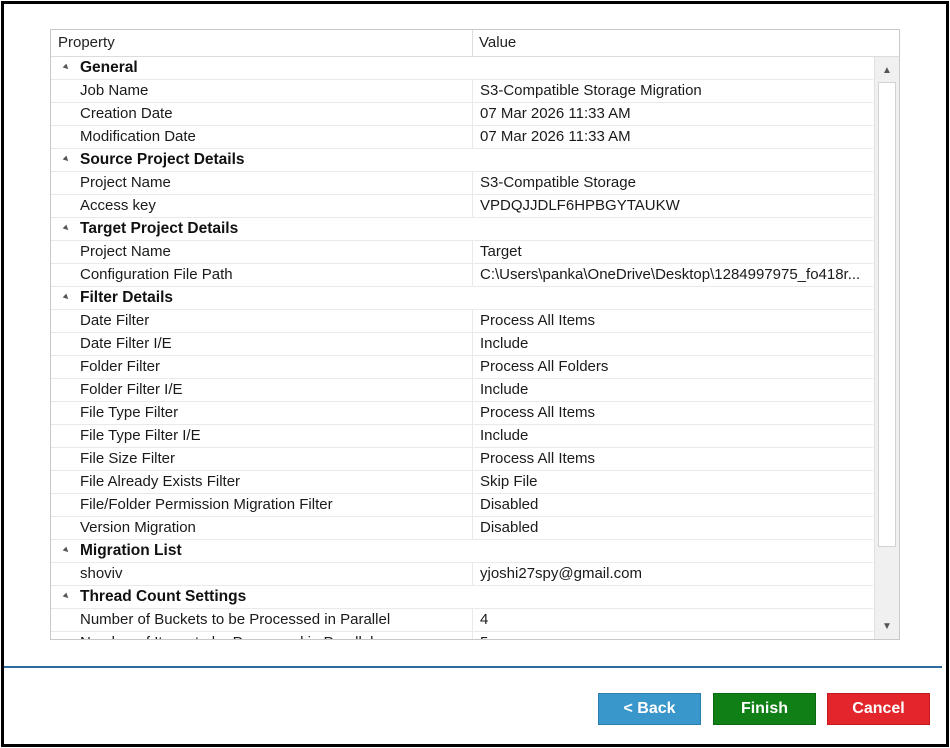 The height and width of the screenshot is (748, 950). What do you see at coordinates (462, 597) in the screenshot?
I see `category-row: ▼ Thread Count Settings` at bounding box center [462, 597].